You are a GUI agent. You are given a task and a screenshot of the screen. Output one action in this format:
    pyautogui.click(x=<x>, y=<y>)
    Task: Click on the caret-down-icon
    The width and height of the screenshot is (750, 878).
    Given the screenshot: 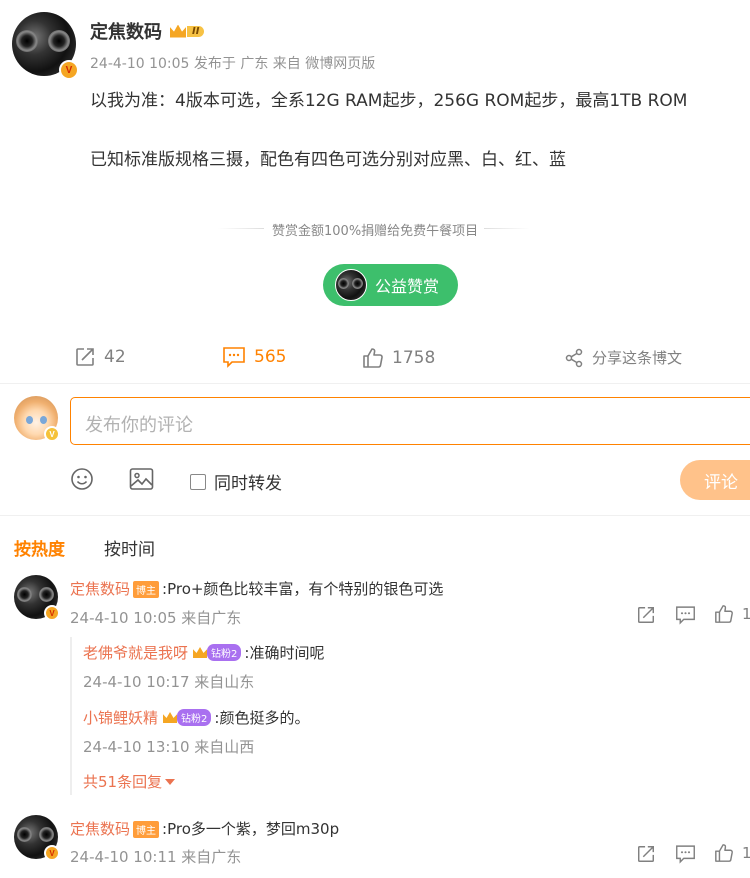 What is the action you would take?
    pyautogui.click(x=170, y=781)
    